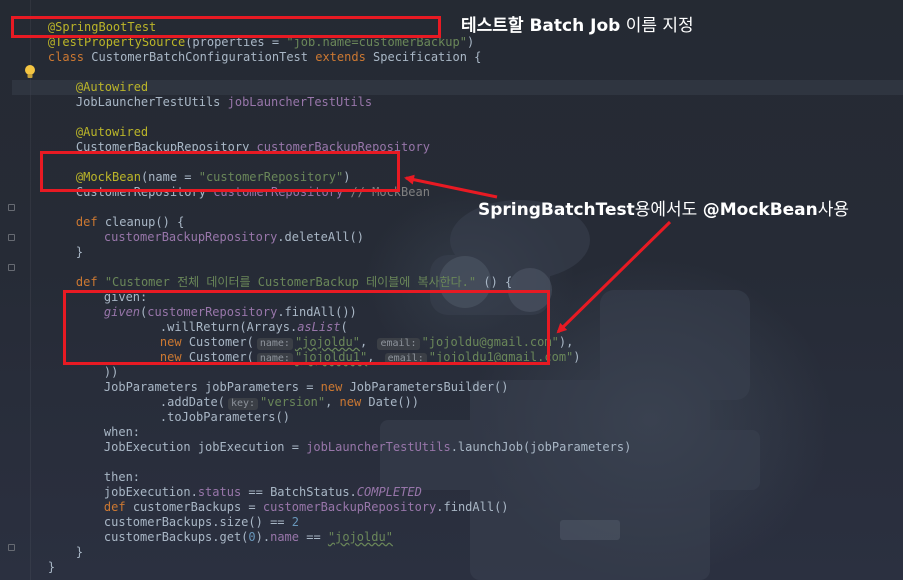 The image size is (903, 580). Describe the element at coordinates (760, 210) in the screenshot. I see `callout-bold-text: @MockBean` at that location.